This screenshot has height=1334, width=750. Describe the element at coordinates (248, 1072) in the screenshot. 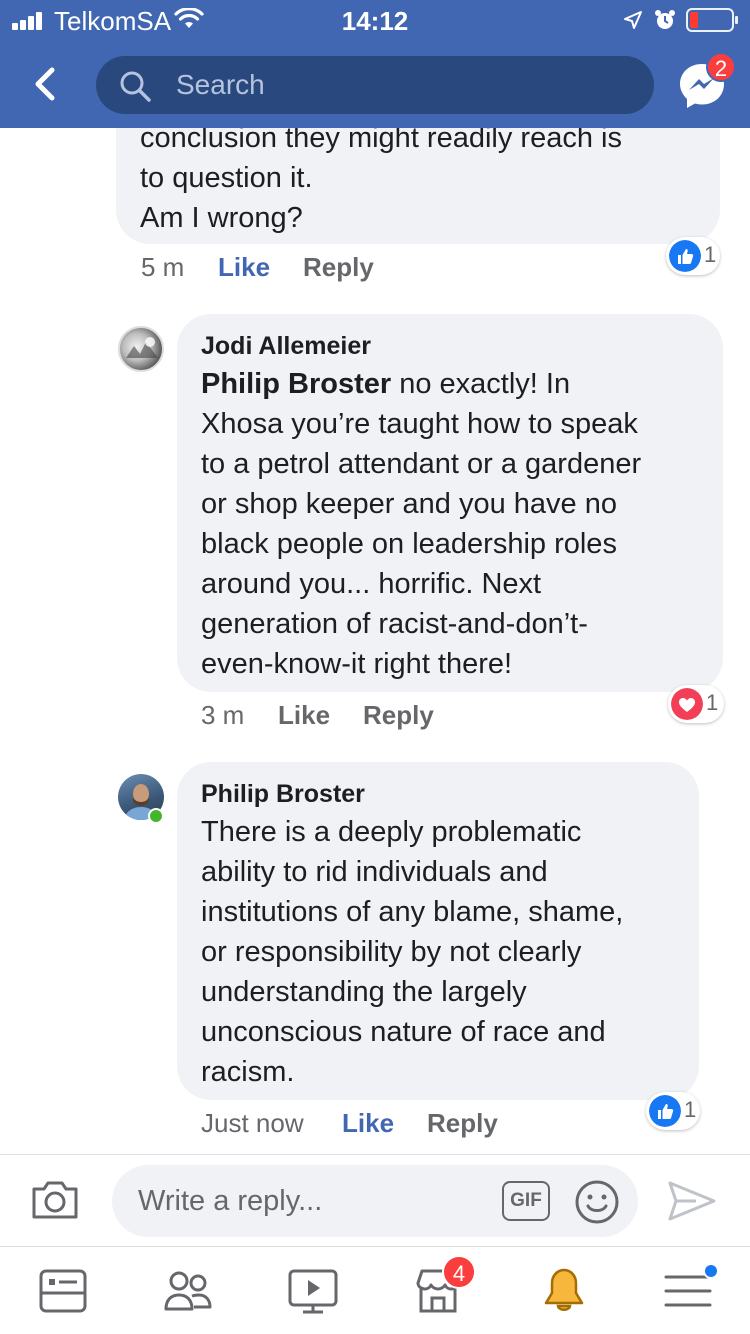

I see `comment-line: racism.` at that location.